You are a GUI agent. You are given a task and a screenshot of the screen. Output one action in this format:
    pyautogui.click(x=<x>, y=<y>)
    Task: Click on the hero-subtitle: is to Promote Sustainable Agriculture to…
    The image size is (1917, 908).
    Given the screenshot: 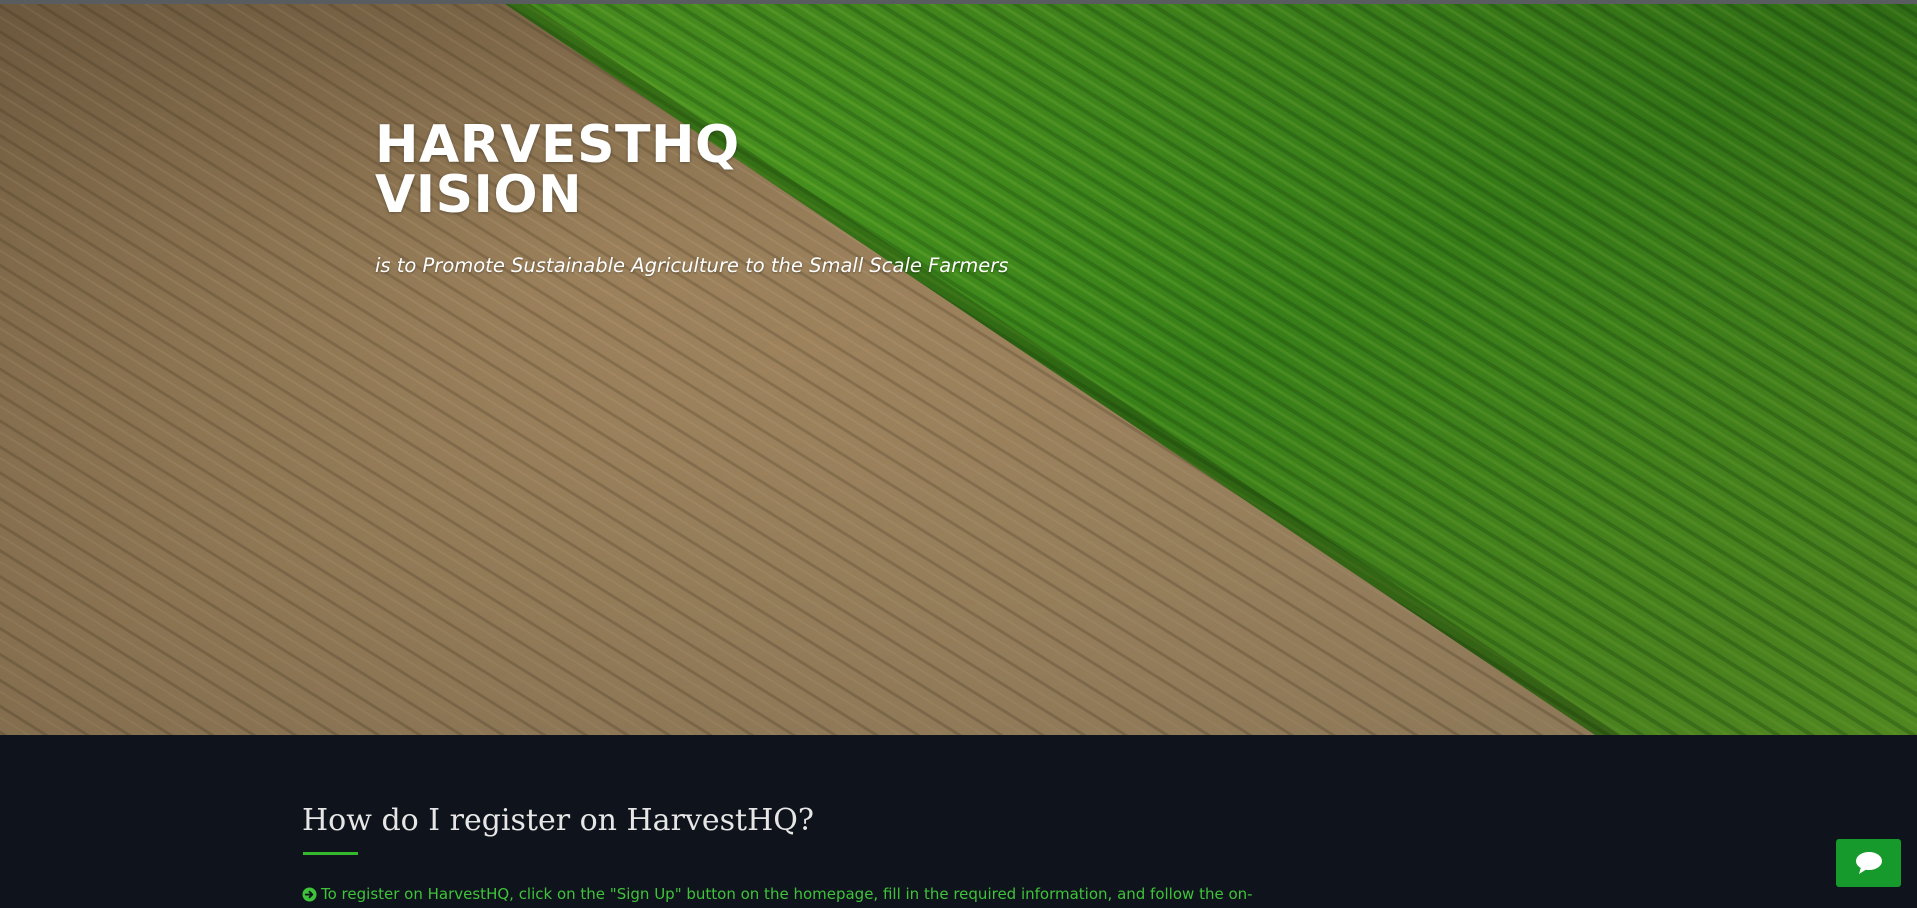 What is the action you would take?
    pyautogui.click(x=692, y=265)
    